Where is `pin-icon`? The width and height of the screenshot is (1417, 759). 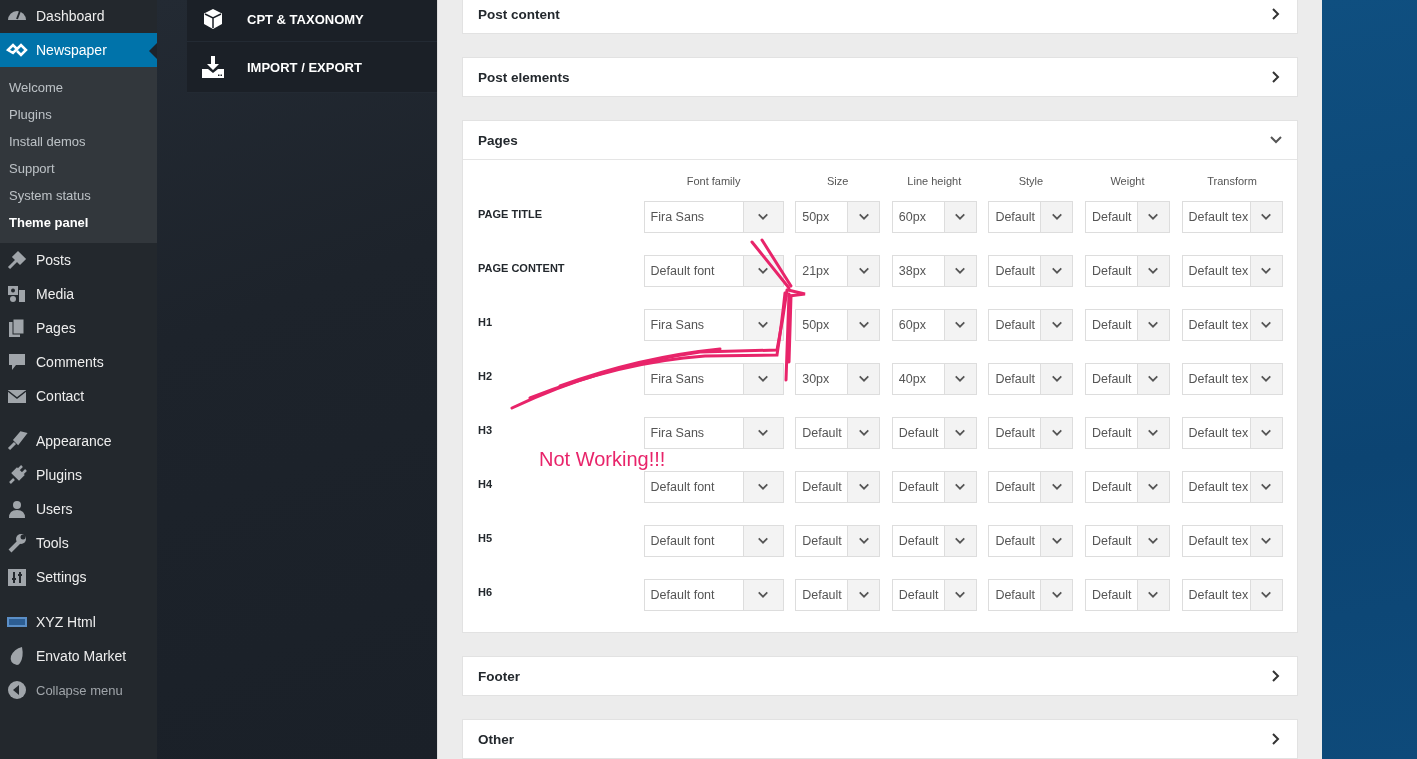 pin-icon is located at coordinates (17, 260).